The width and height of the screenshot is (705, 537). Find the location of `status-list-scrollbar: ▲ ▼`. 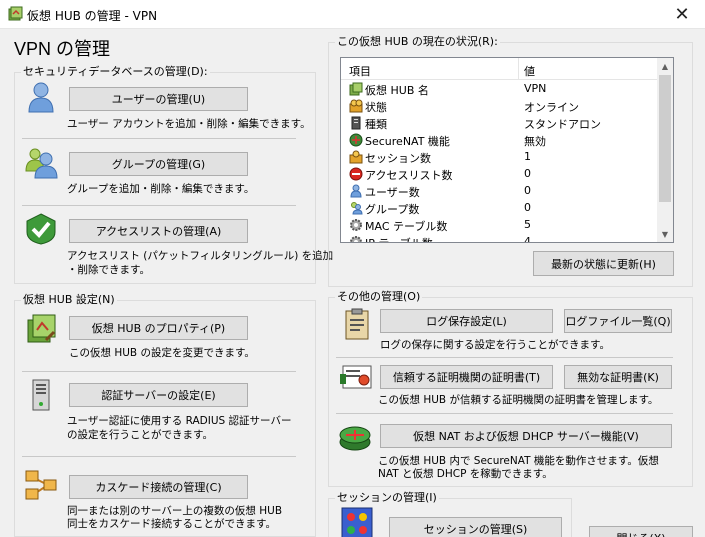

status-list-scrollbar: ▲ ▼ is located at coordinates (665, 150).